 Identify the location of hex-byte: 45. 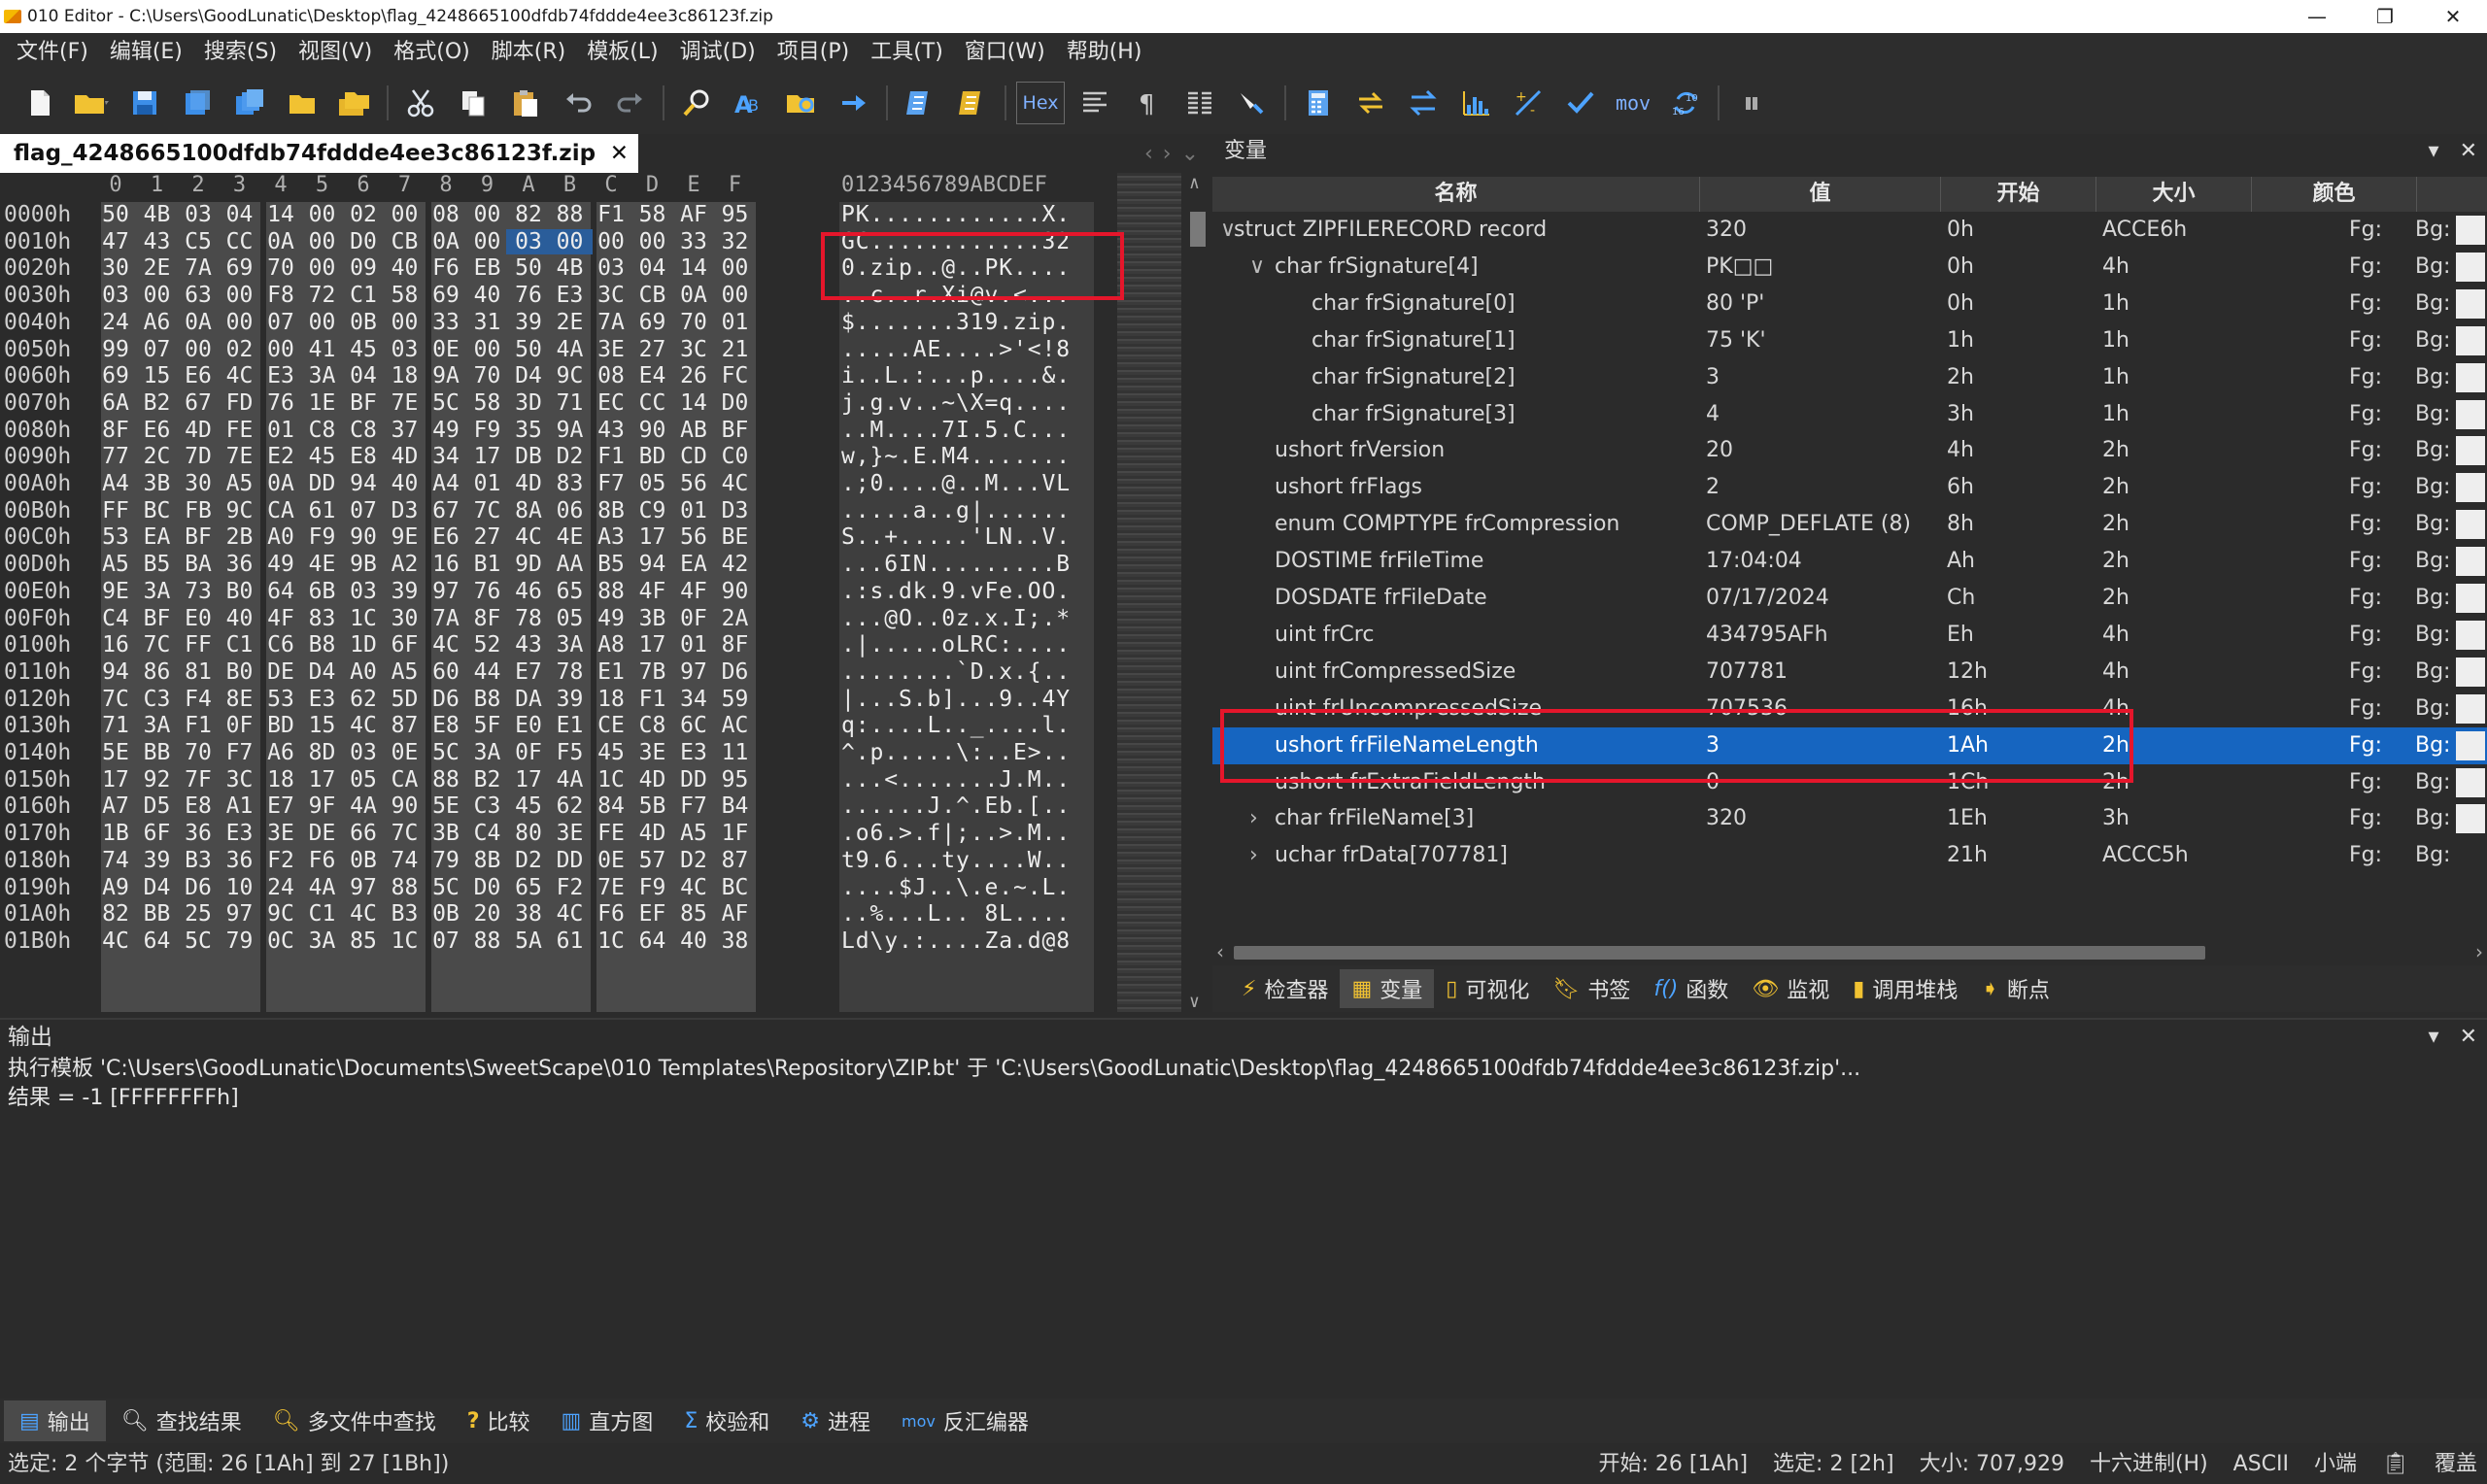
(611, 752).